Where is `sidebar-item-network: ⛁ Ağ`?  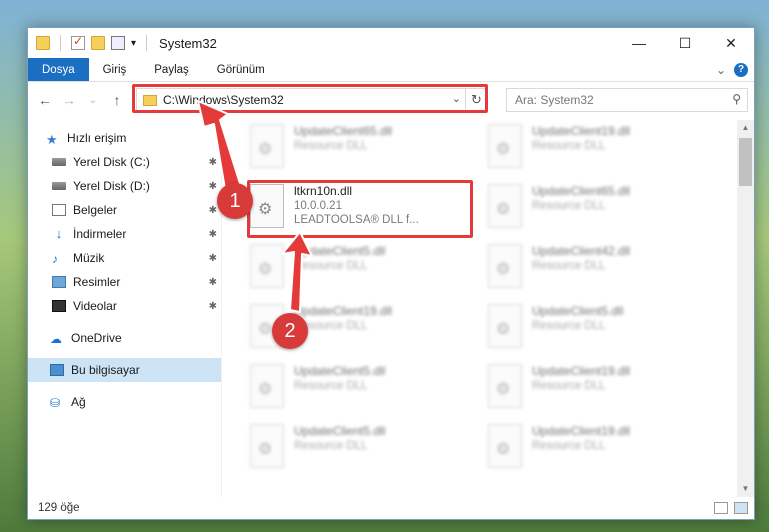 sidebar-item-network: ⛁ Ağ is located at coordinates (124, 402).